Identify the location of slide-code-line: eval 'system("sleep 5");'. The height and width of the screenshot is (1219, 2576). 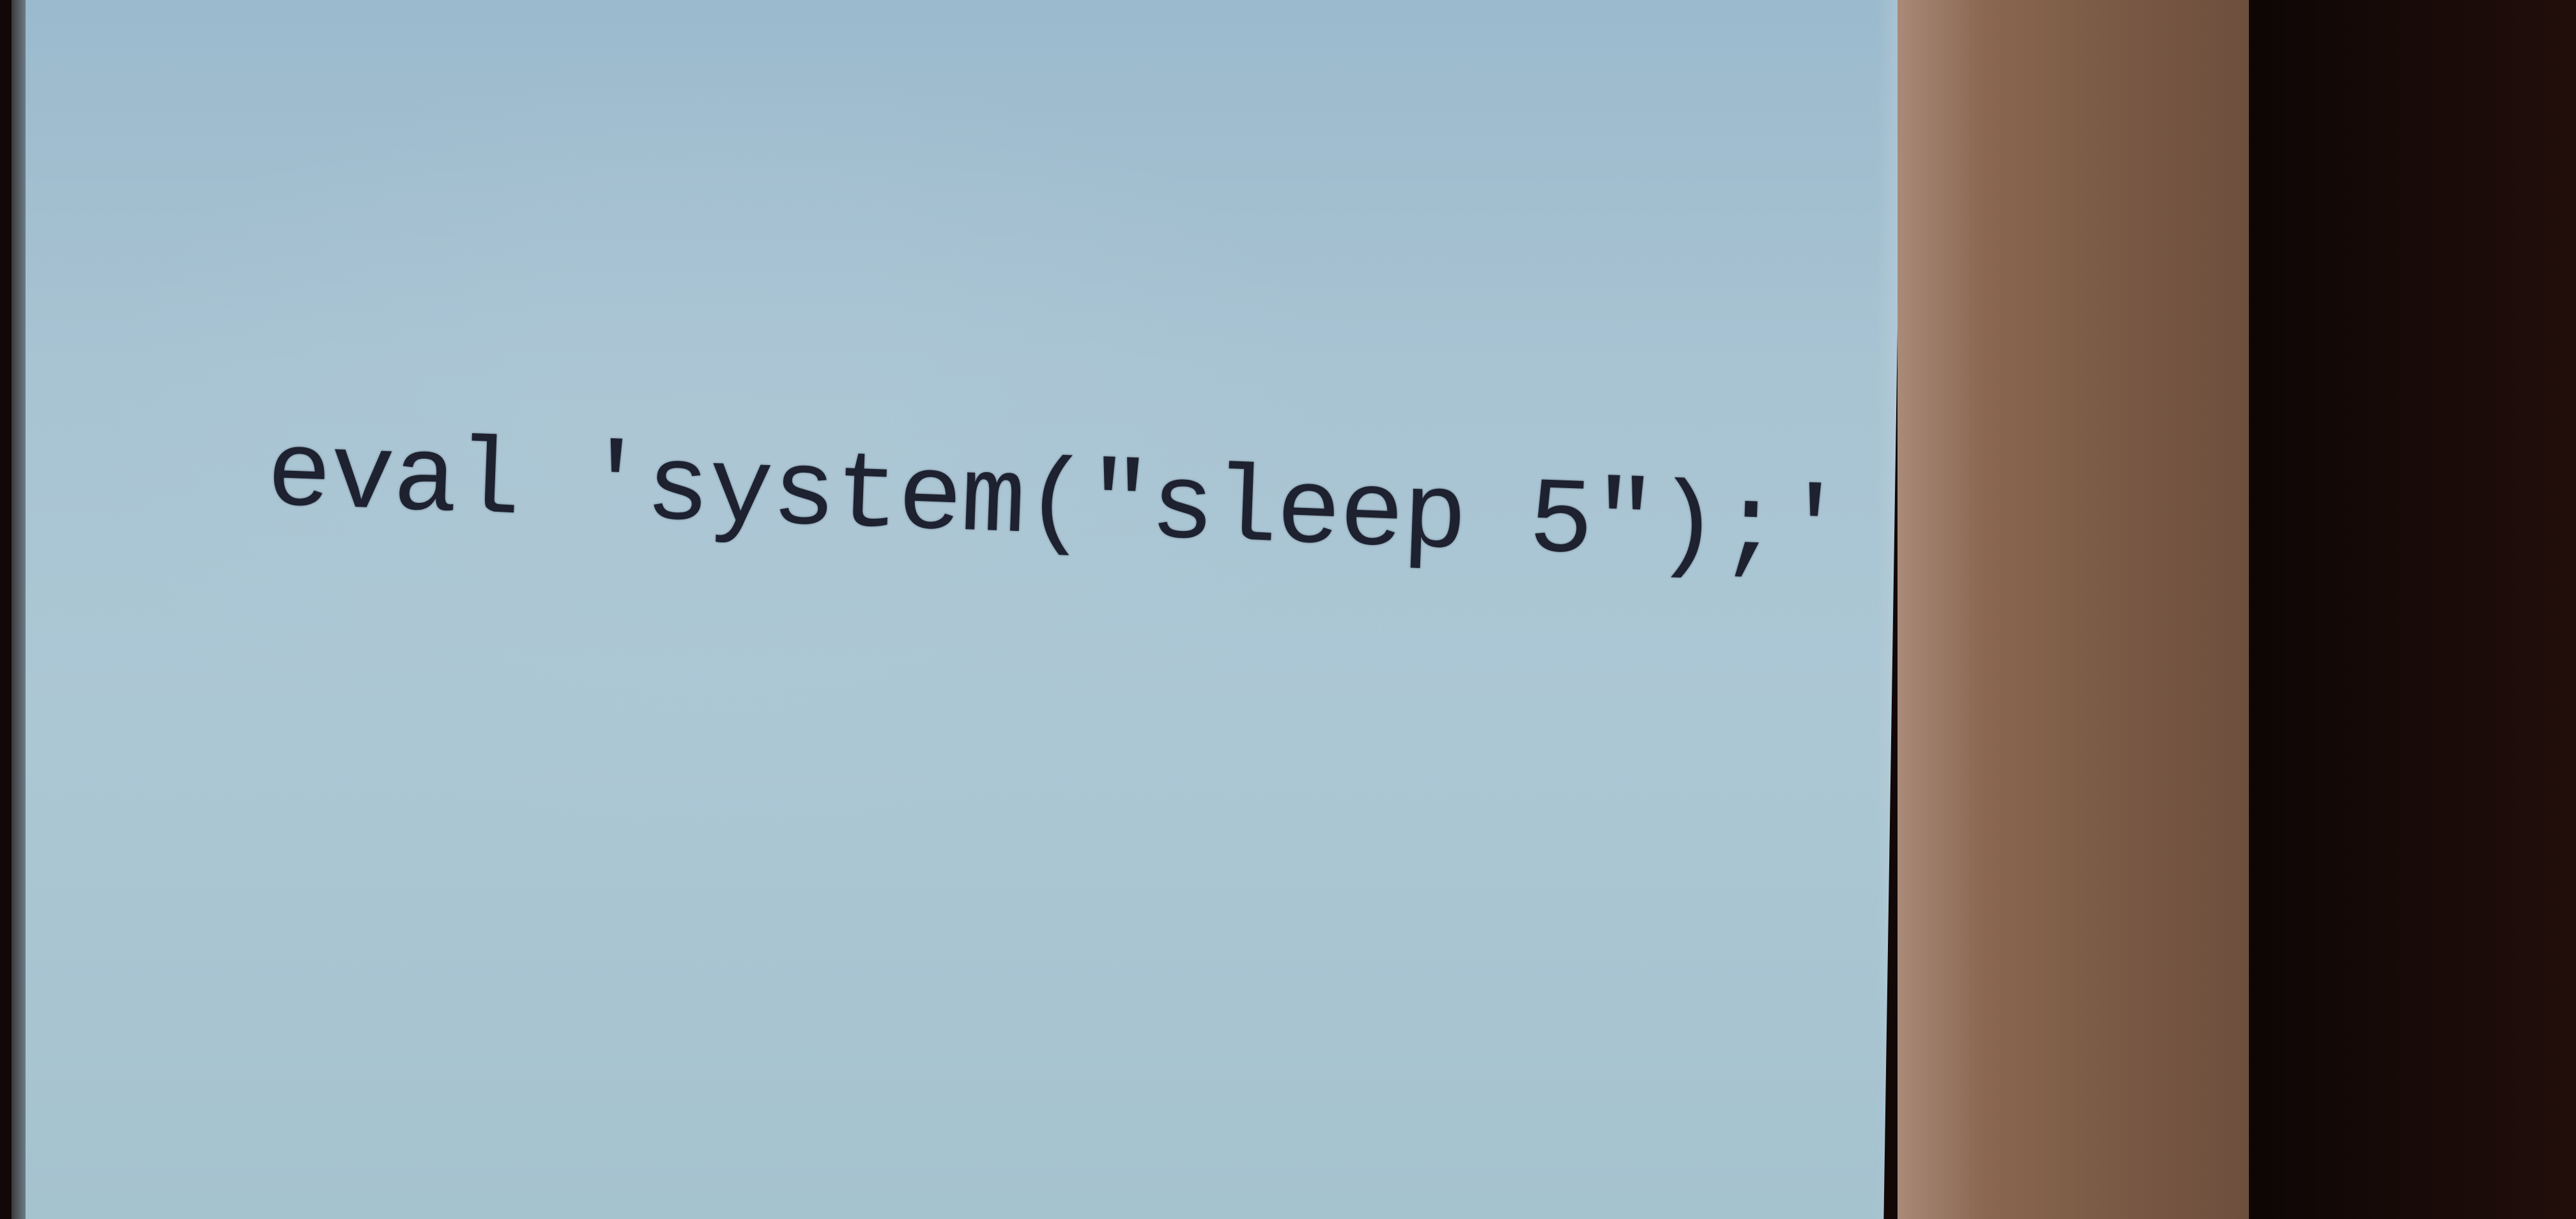
(1055, 504).